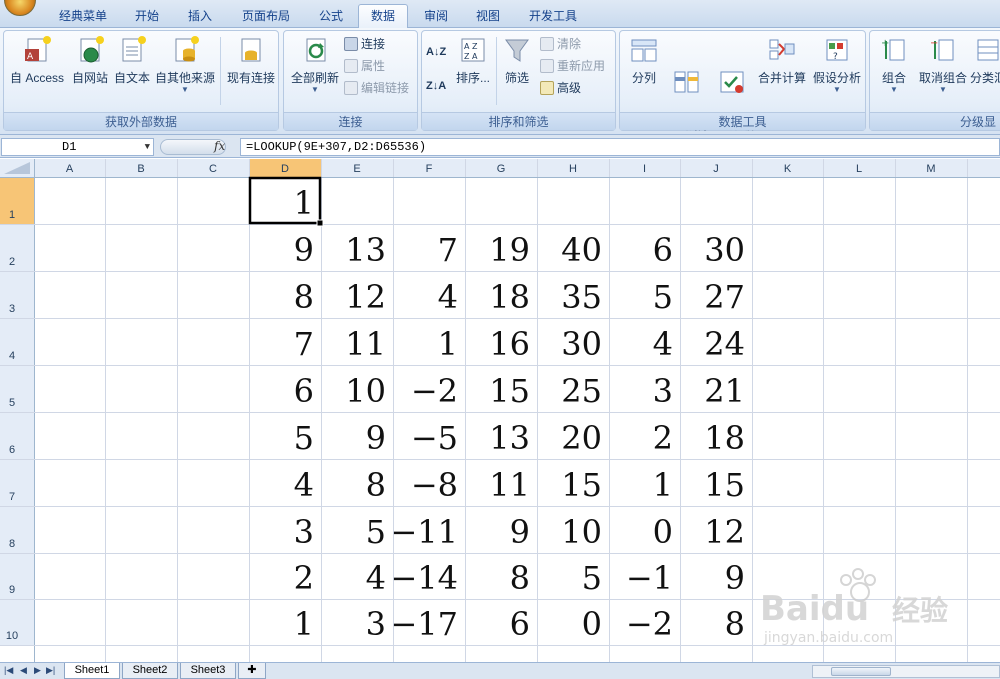  I want to click on column-header-i: I, so click(644, 169).